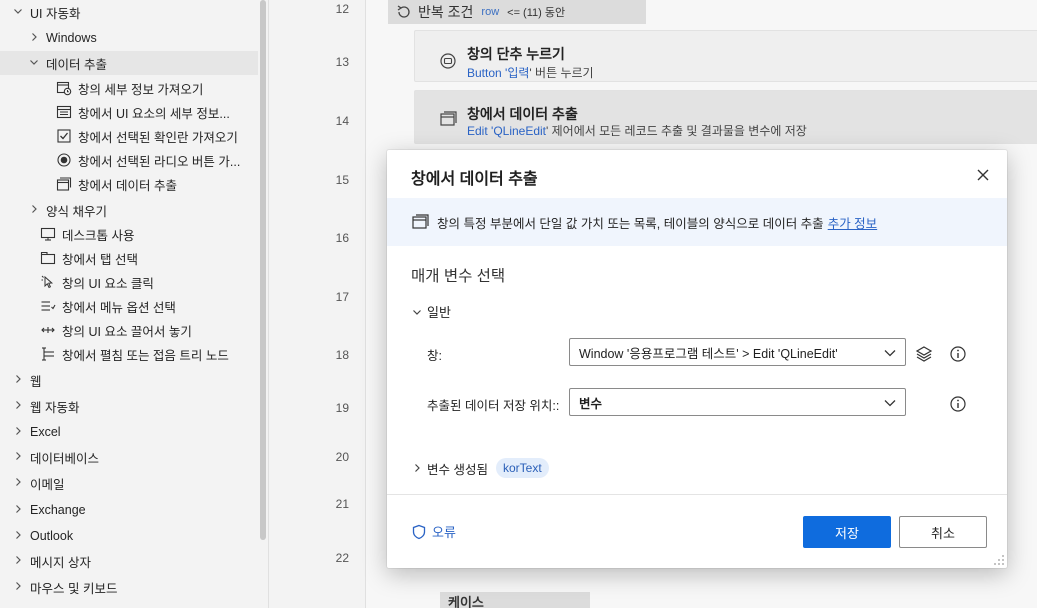 Image resolution: width=1037 pixels, height=608 pixels. I want to click on tree-item: 데스크톱 사용, so click(129, 234).